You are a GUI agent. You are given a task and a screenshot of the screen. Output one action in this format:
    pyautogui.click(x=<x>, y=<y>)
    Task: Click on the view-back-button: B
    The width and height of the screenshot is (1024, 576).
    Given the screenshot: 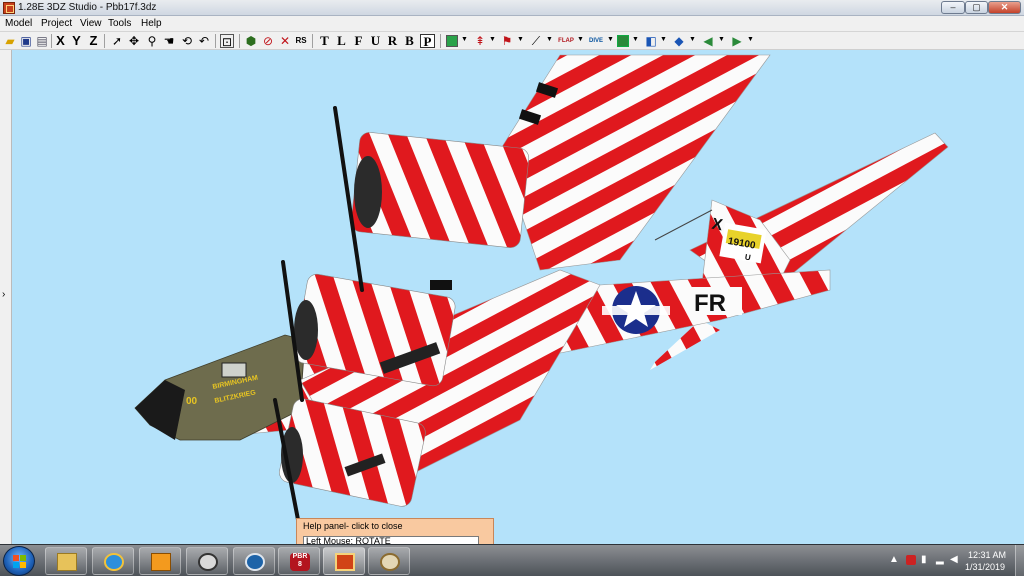 What is the action you would take?
    pyautogui.click(x=409, y=41)
    